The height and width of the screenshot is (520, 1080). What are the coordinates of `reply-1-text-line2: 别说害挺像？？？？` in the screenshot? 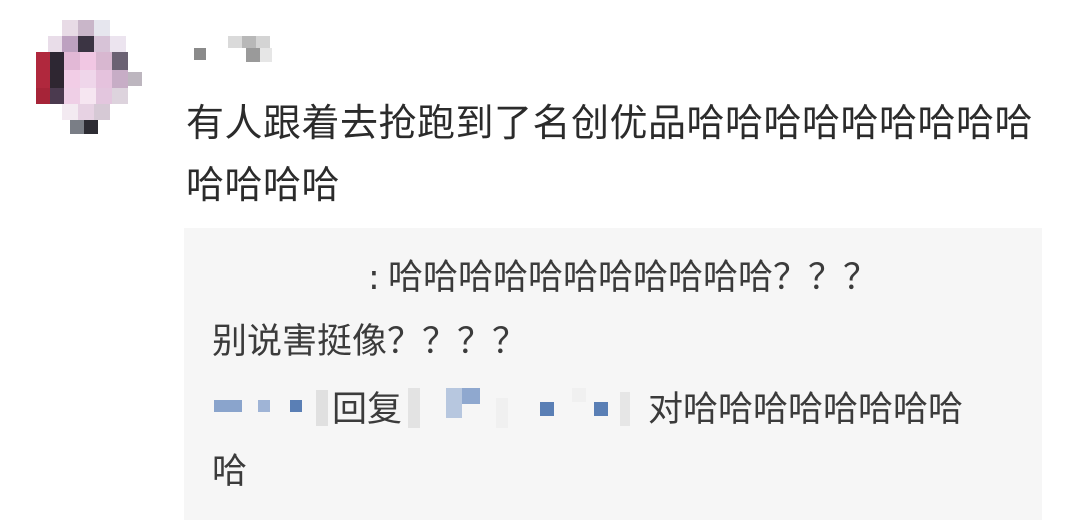 It's located at (370, 342).